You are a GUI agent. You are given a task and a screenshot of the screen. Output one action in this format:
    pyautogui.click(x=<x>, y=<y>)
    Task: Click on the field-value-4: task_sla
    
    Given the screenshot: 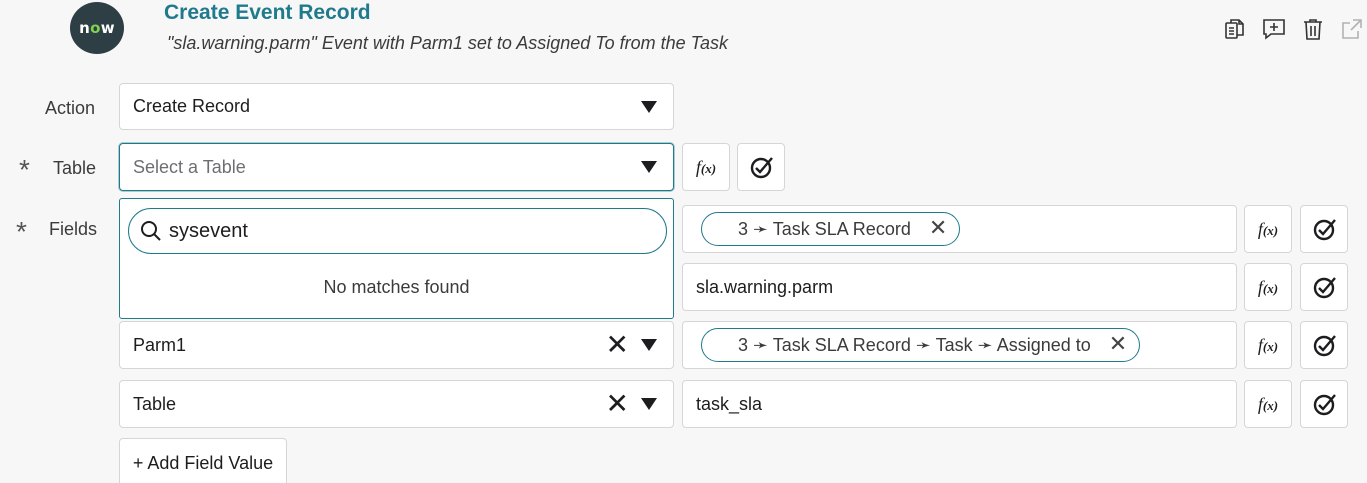 What is the action you would take?
    pyautogui.click(x=959, y=404)
    